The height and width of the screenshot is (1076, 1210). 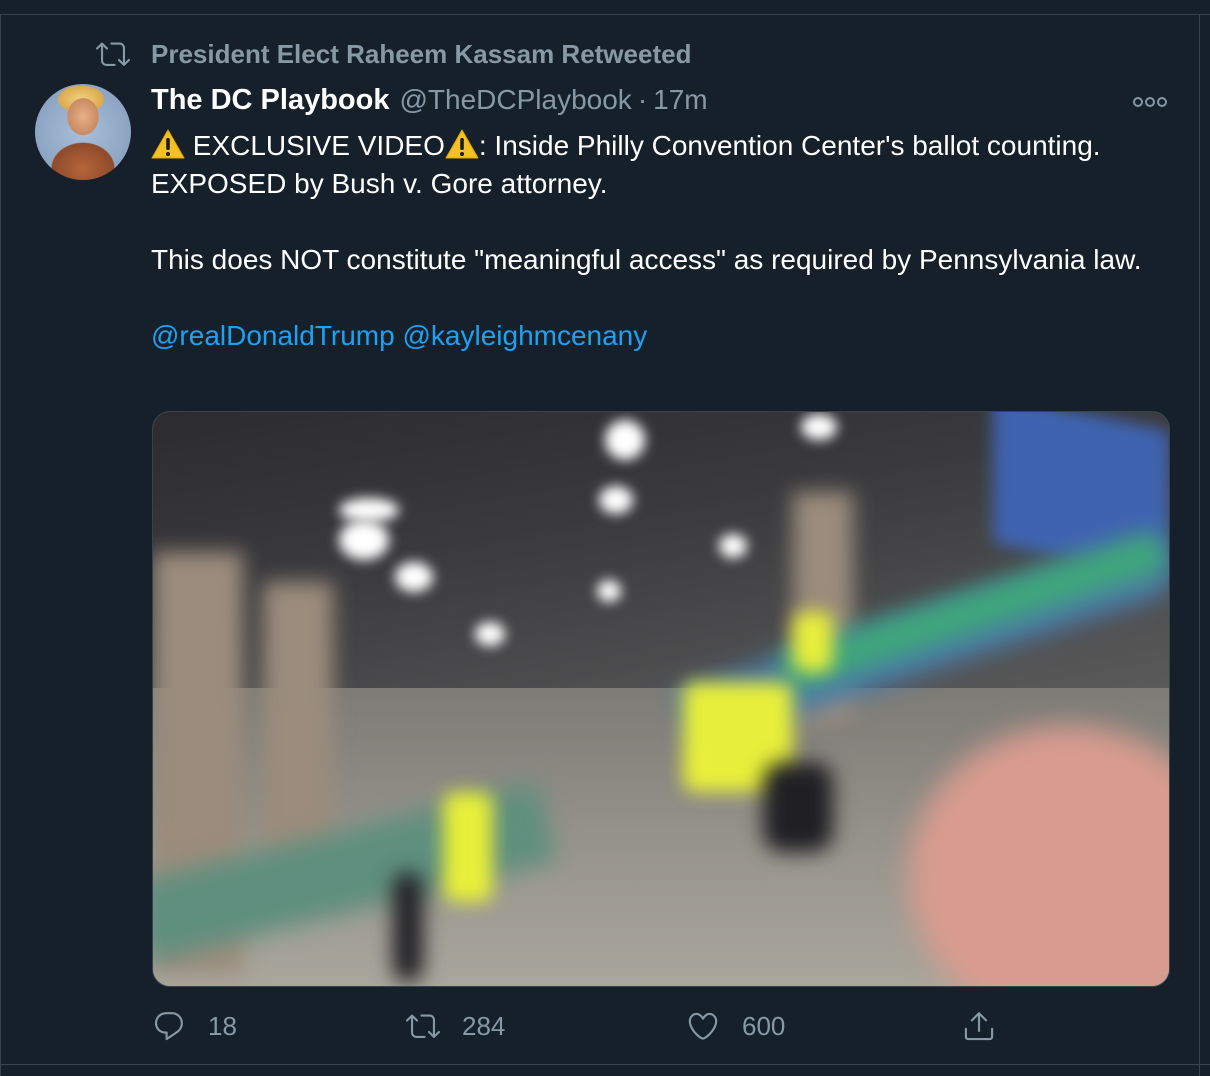 I want to click on like-button: 600, so click(x=735, y=1026).